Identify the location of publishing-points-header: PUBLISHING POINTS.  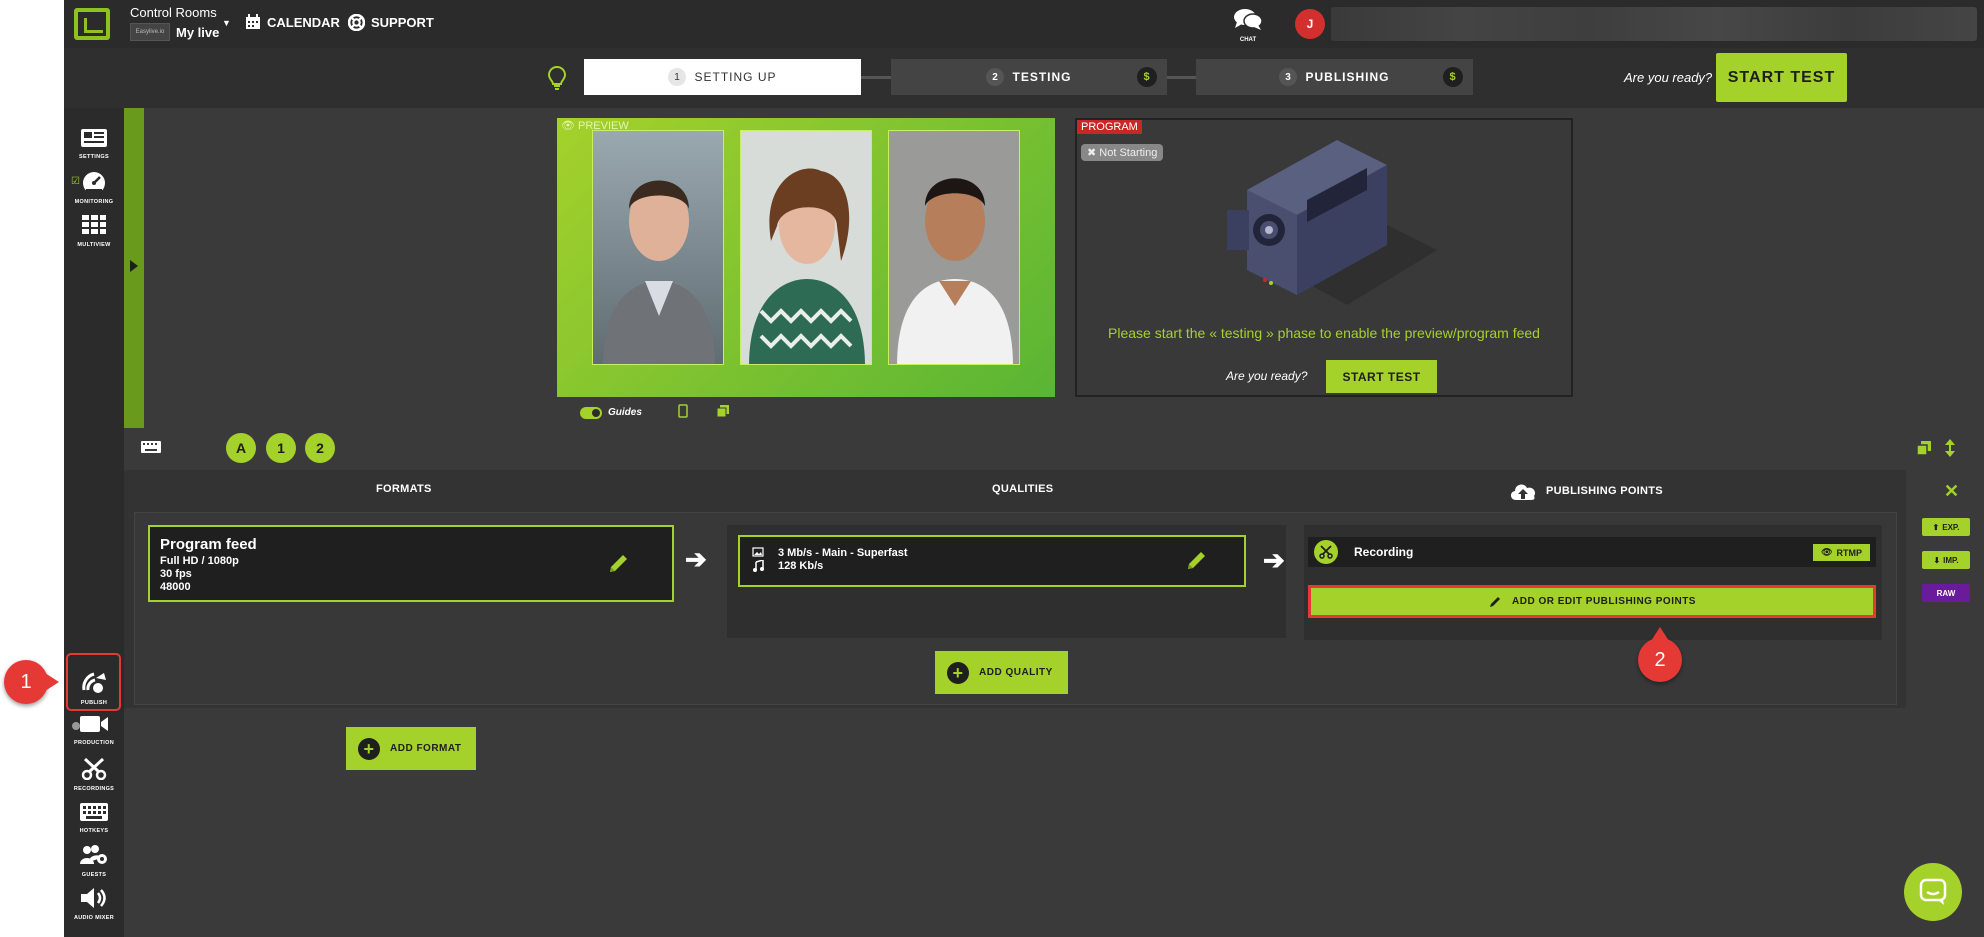
(1585, 491).